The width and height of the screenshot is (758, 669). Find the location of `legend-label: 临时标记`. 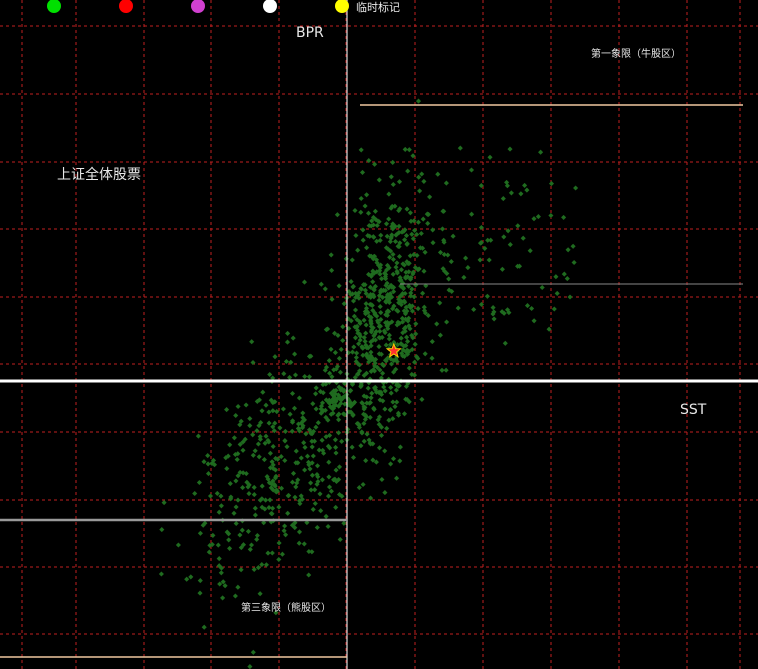

legend-label: 临时标记 is located at coordinates (378, 7).